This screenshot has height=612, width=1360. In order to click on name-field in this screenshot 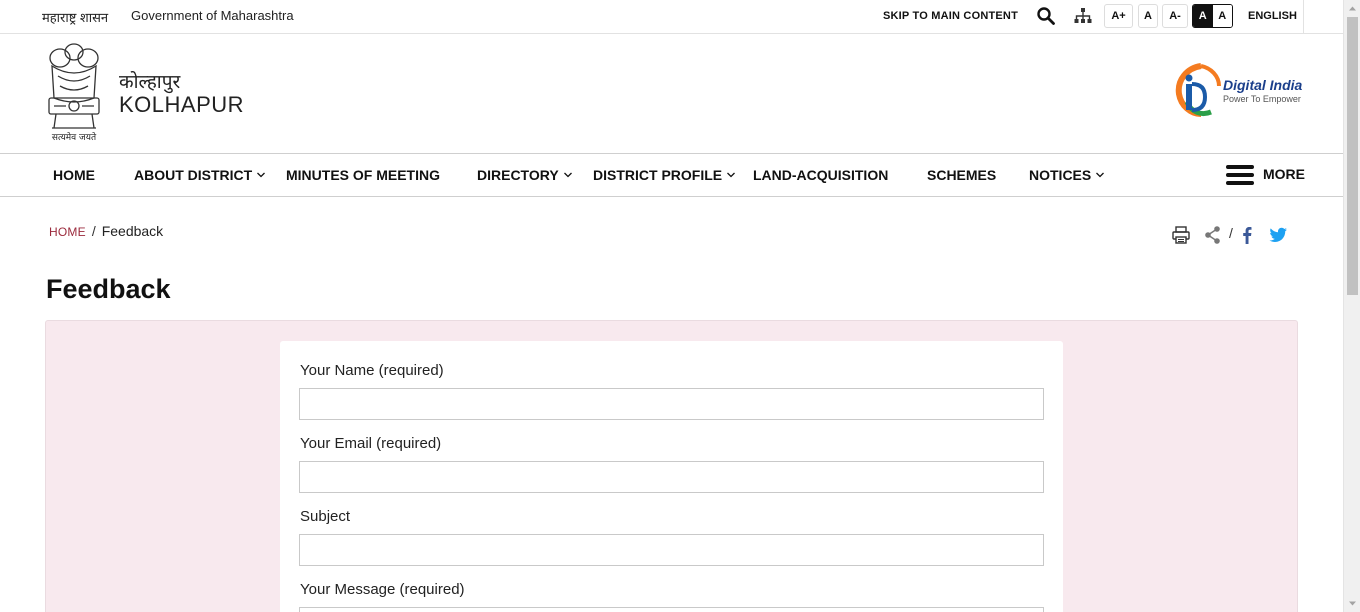, I will do `click(671, 404)`.